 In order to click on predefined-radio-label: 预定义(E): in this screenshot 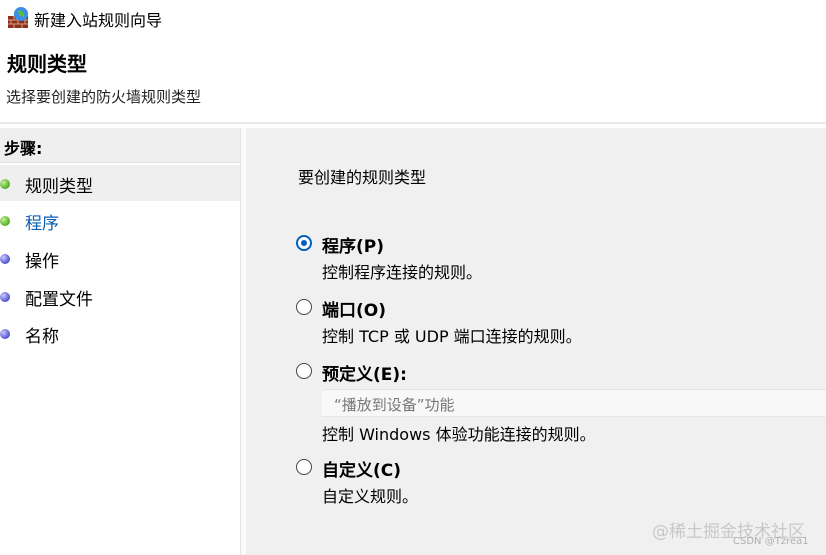, I will do `click(364, 372)`.